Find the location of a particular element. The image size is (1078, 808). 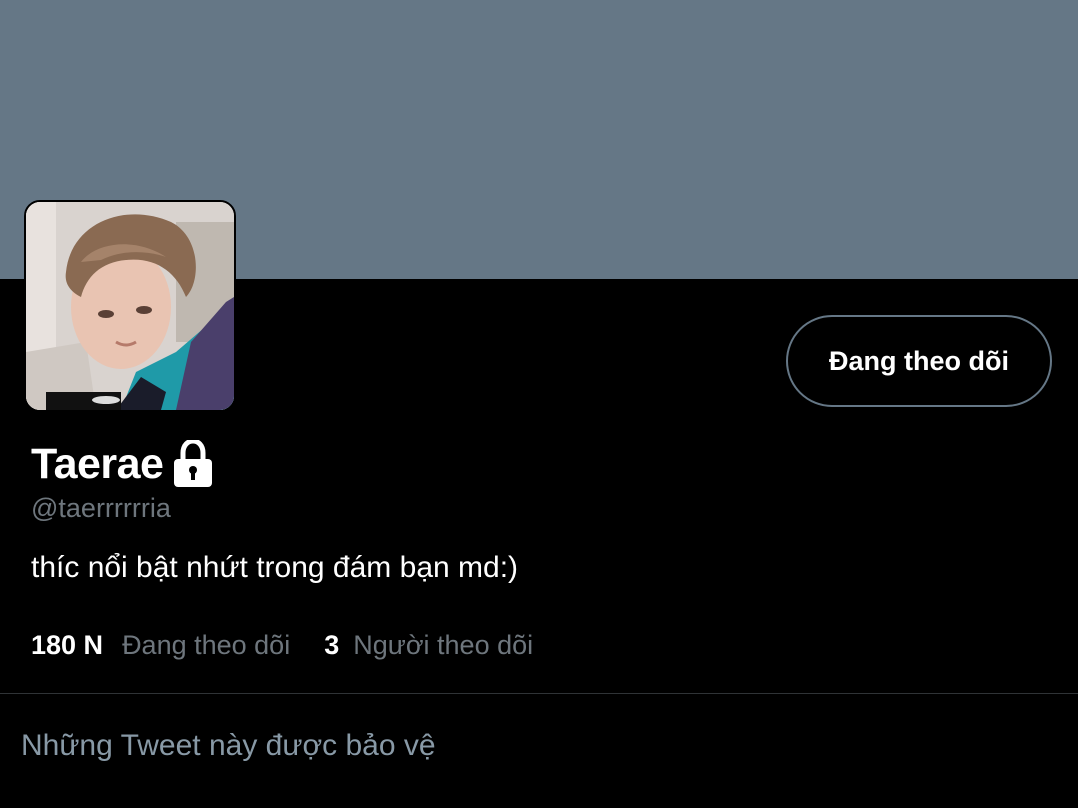

profile-handle: @taerrrrrria is located at coordinates (101, 508).